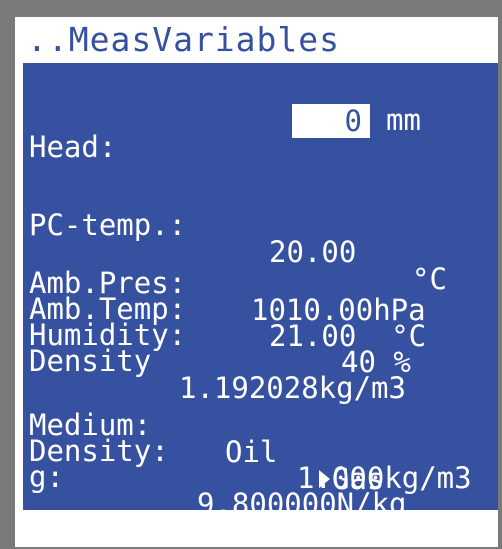 Image resolution: width=502 pixels, height=549 pixels. I want to click on head-unit: mm, so click(403, 120).